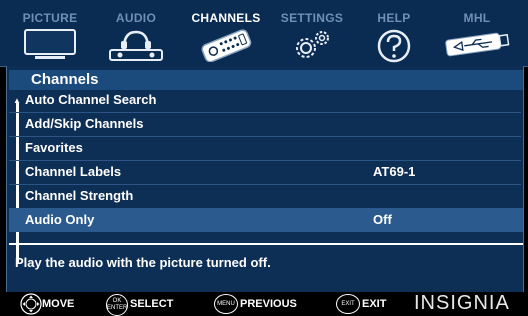  Describe the element at coordinates (136, 18) in the screenshot. I see `tab-audio-label: AUDIO` at that location.